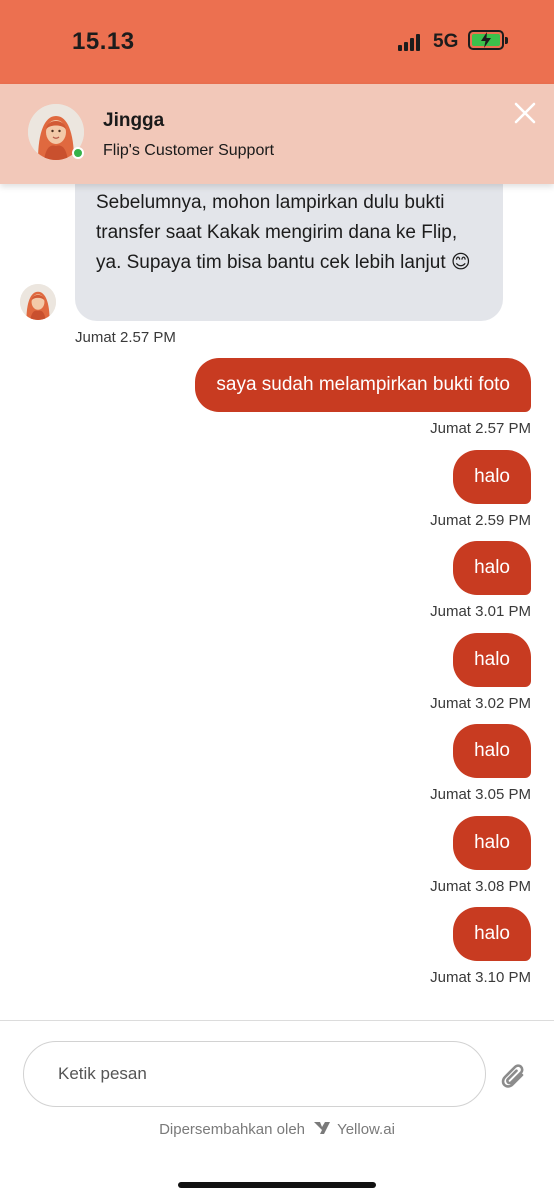 The height and width of the screenshot is (1200, 554). What do you see at coordinates (363, 385) in the screenshot?
I see `user-message-bubble: saya sudah melampirkan bukti foto` at bounding box center [363, 385].